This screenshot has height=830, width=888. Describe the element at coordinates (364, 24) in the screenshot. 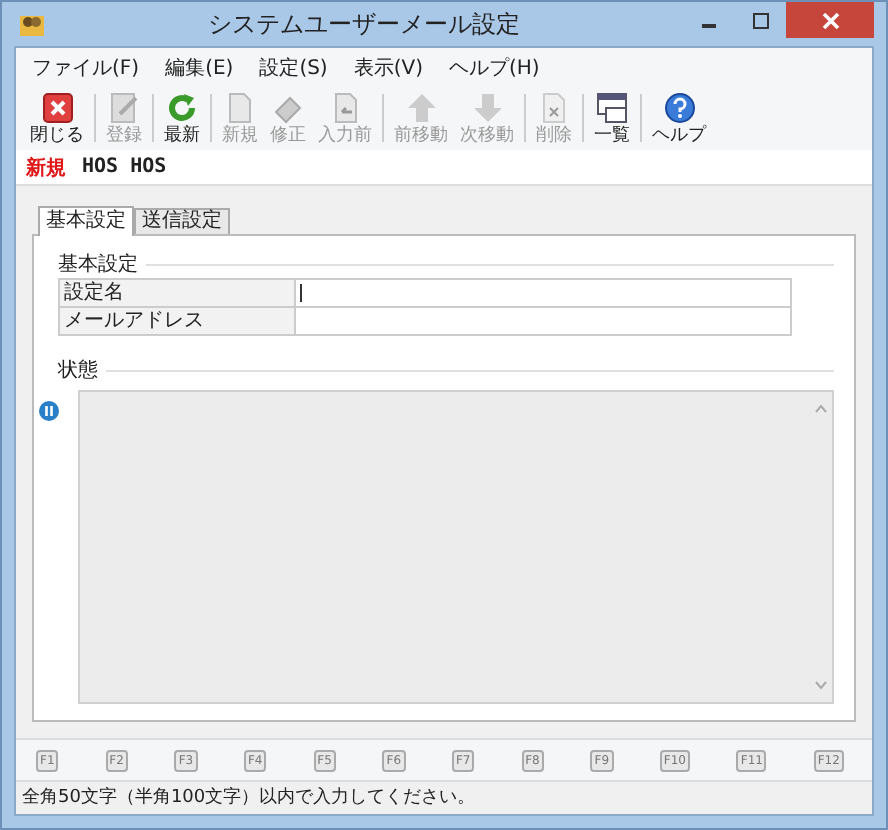

I see `window-title: システムユーザーメール設定` at that location.